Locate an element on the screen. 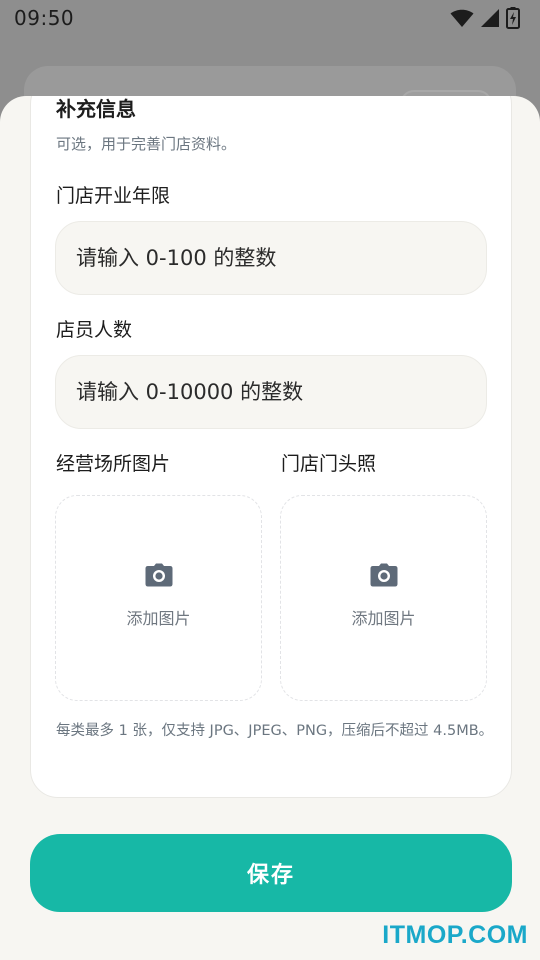 This screenshot has width=540, height=960. watermark: ITMOP.COM is located at coordinates (455, 935).